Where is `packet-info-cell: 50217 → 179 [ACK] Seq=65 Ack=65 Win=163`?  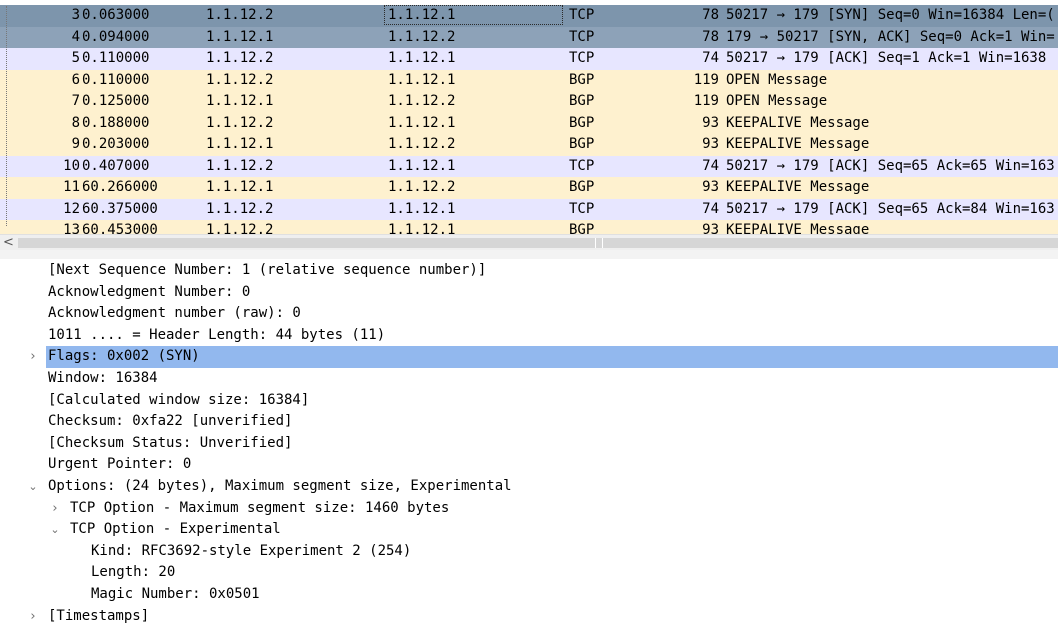
packet-info-cell: 50217 → 179 [ACK] Seq=65 Ack=65 Win=163 is located at coordinates (890, 165).